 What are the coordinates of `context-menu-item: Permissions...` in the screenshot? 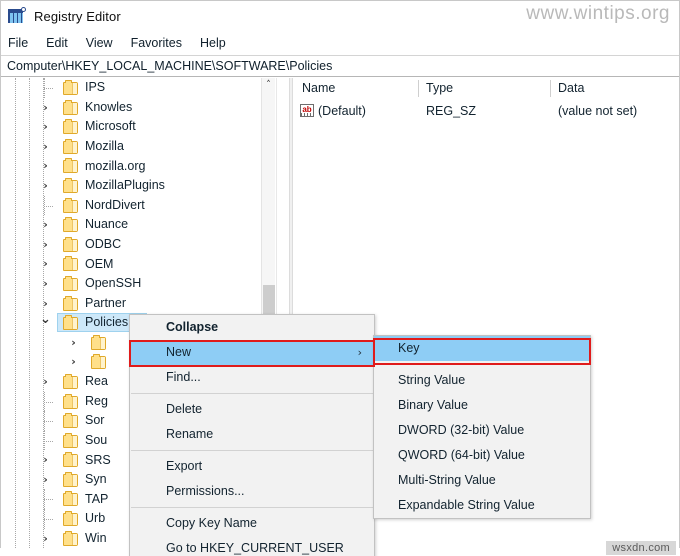 It's located at (252, 491).